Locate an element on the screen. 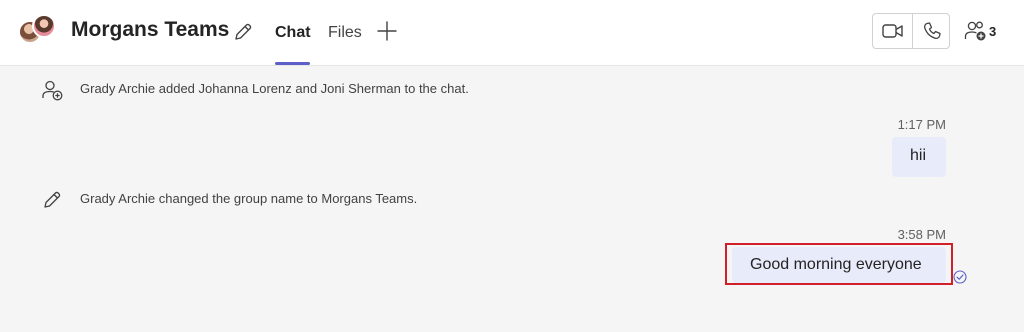 The image size is (1024, 332). people-add-icon is located at coordinates (975, 31).